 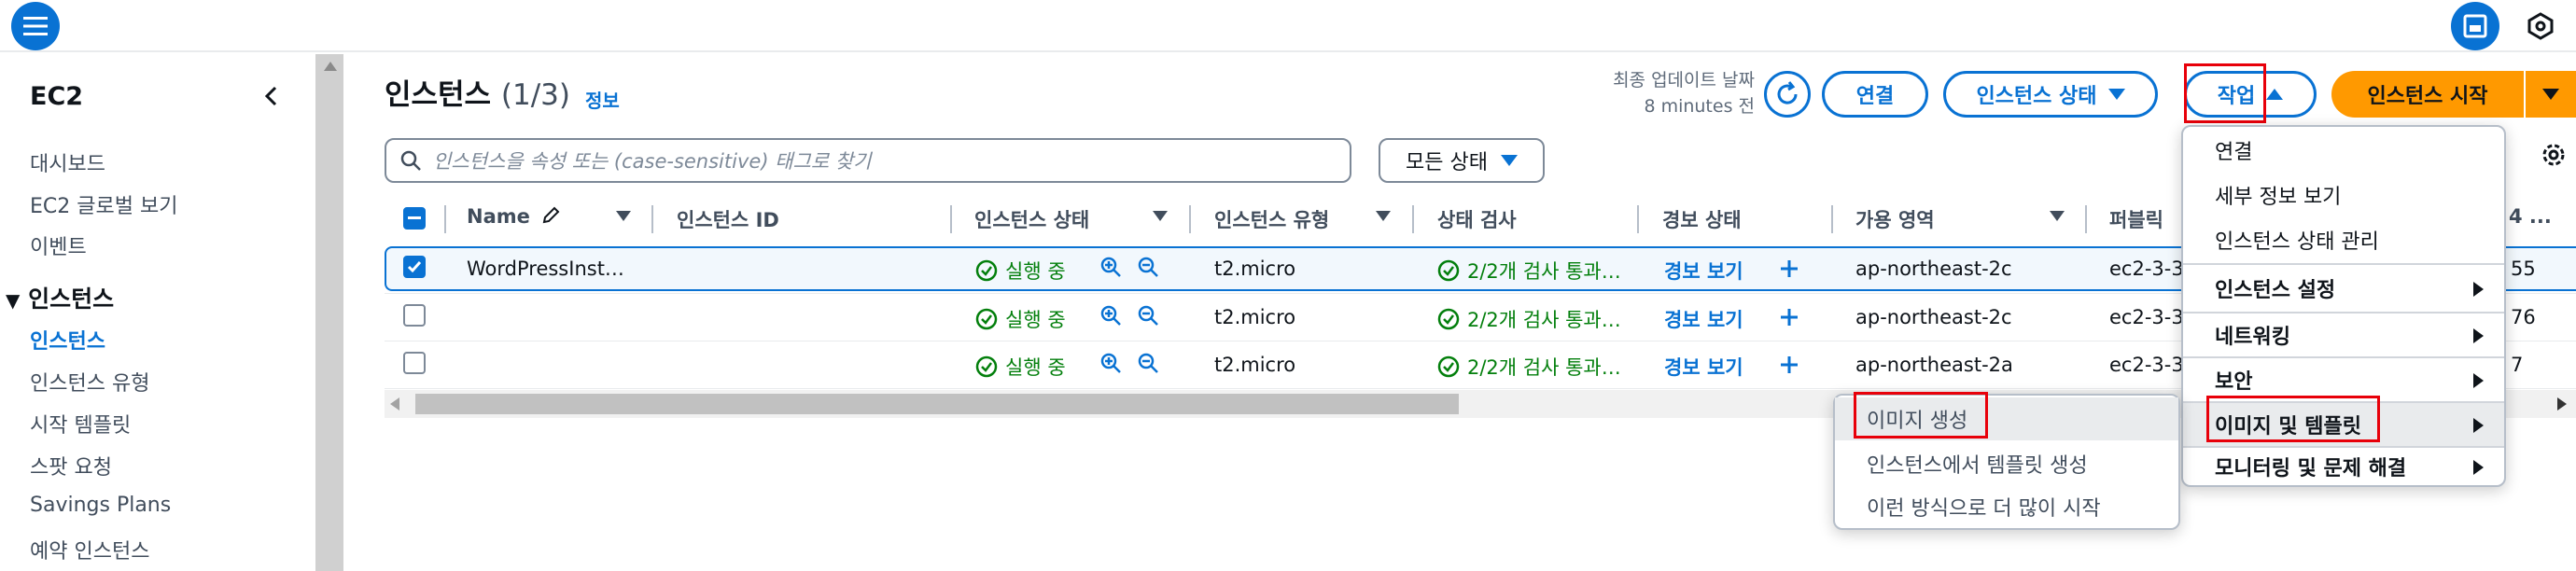 What do you see at coordinates (89, 549) in the screenshot?
I see `sidebar-item-reserved-instances: 예약 인스턴스` at bounding box center [89, 549].